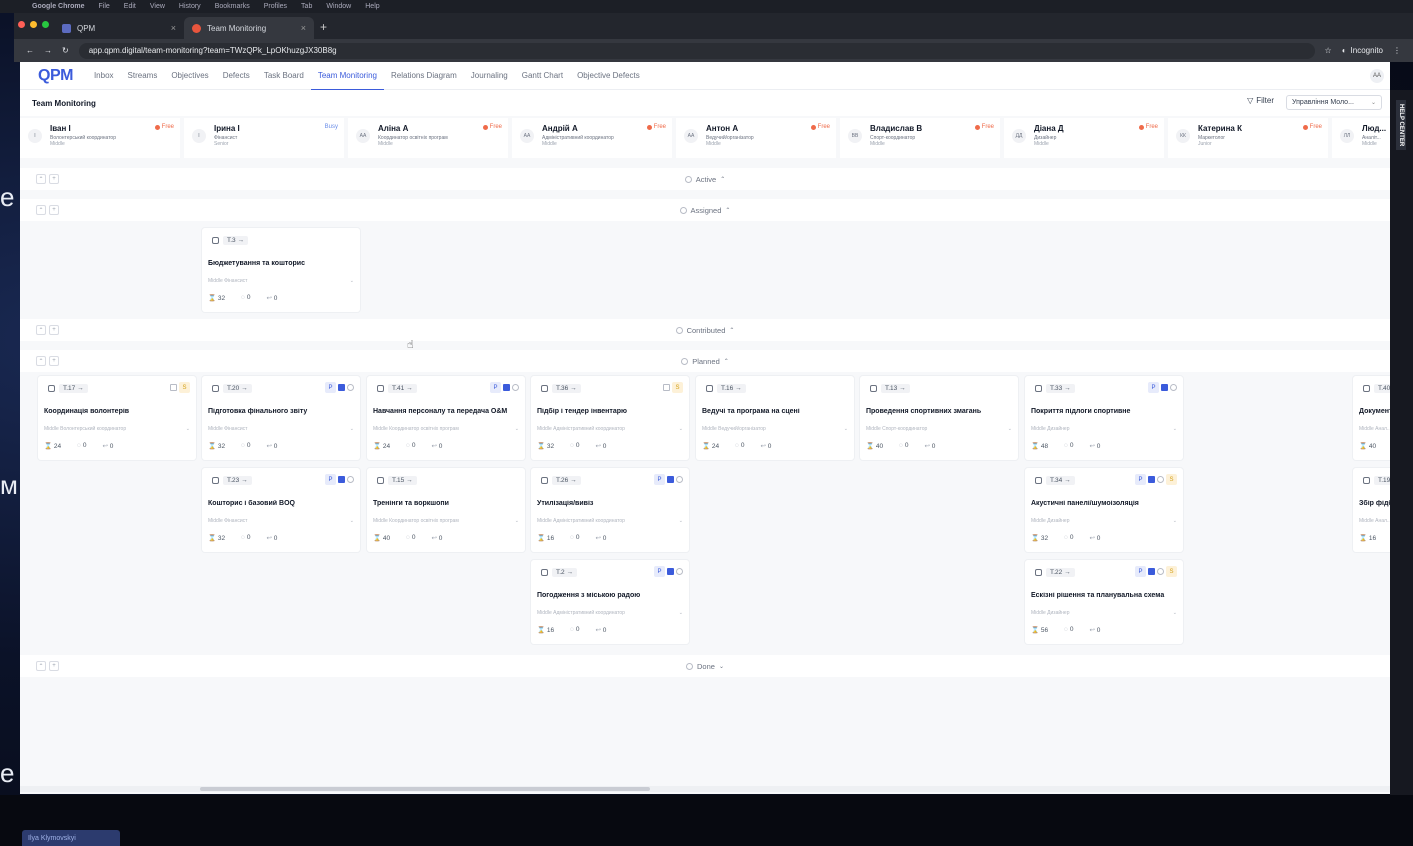  Describe the element at coordinates (1382, 388) in the screenshot. I see `task-id: T.40 →` at that location.